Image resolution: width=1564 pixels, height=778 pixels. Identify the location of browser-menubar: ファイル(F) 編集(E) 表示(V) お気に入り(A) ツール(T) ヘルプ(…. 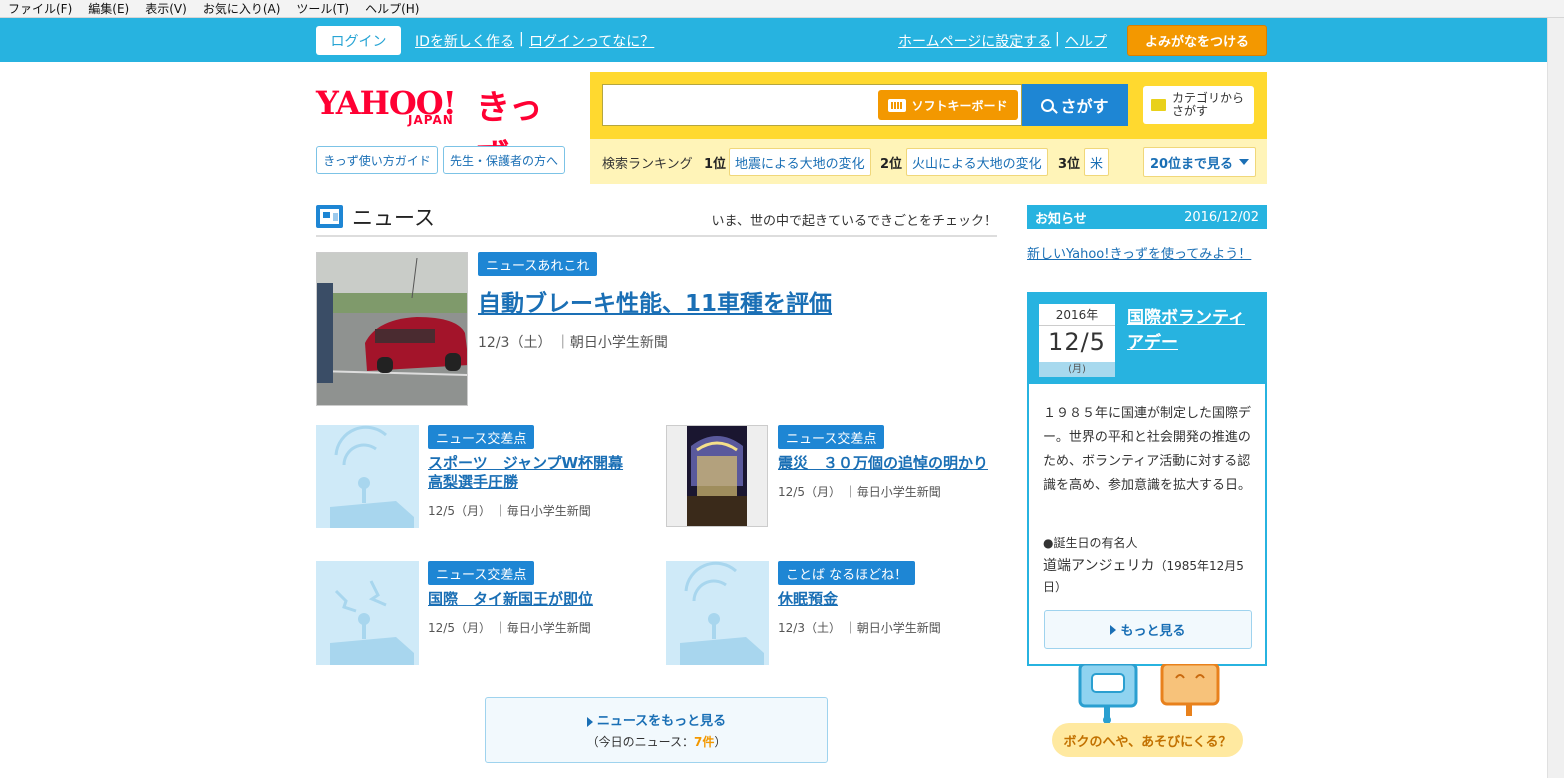
(782, 9).